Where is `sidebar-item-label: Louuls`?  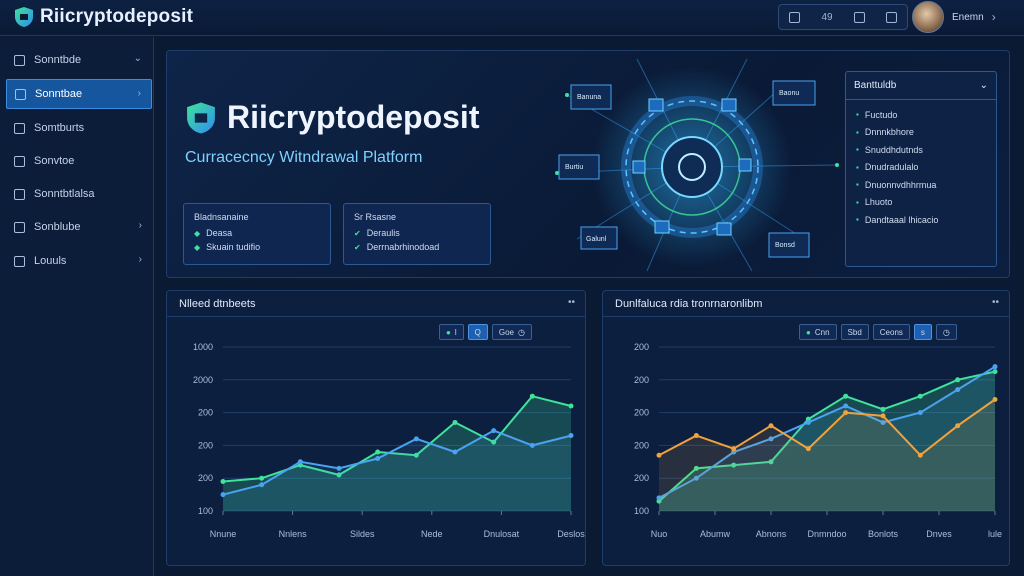 sidebar-item-label: Louuls is located at coordinates (50, 261).